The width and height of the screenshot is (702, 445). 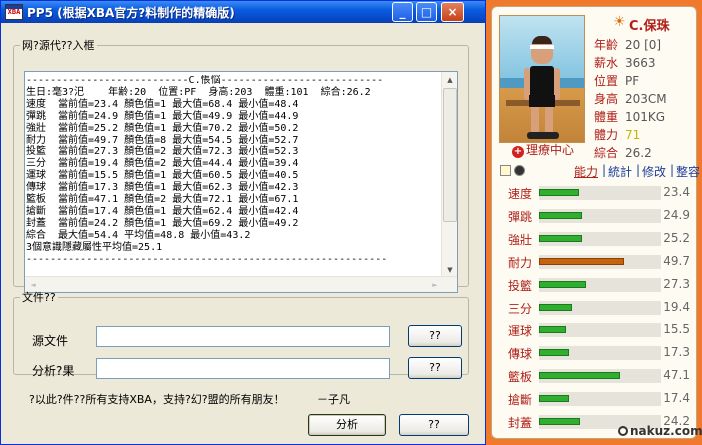 What do you see at coordinates (14, 12) in the screenshot?
I see `app-icon: XBA` at bounding box center [14, 12].